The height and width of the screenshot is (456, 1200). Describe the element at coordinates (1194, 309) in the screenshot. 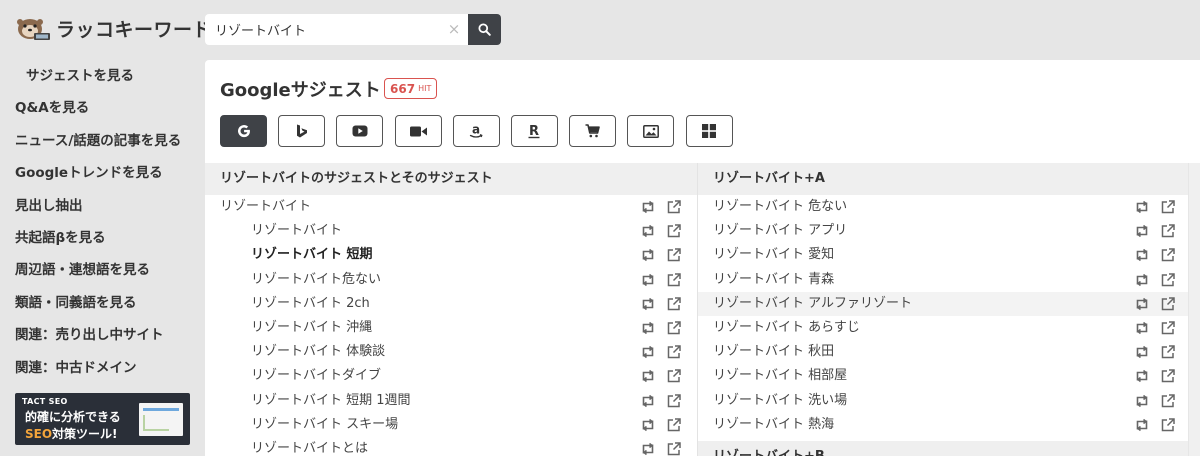

I see `scrollbar-track` at that location.